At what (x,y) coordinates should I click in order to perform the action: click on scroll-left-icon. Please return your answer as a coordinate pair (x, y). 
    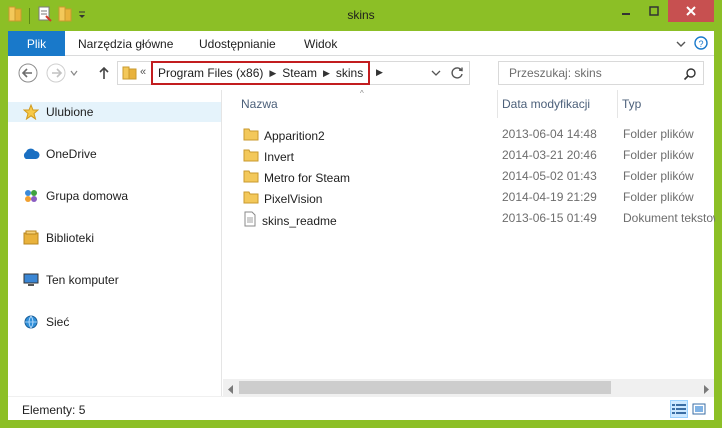
    Looking at the image, I should click on (231, 390).